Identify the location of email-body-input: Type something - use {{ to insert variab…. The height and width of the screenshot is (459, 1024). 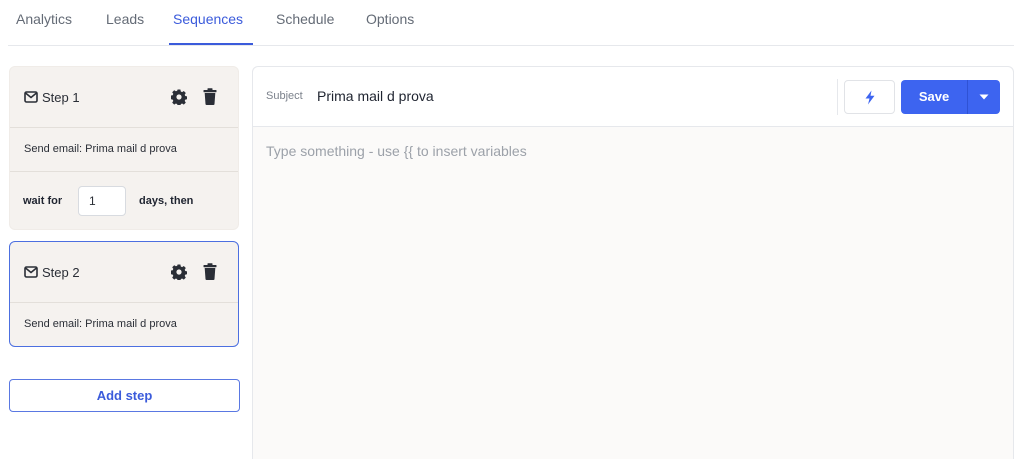
(396, 151).